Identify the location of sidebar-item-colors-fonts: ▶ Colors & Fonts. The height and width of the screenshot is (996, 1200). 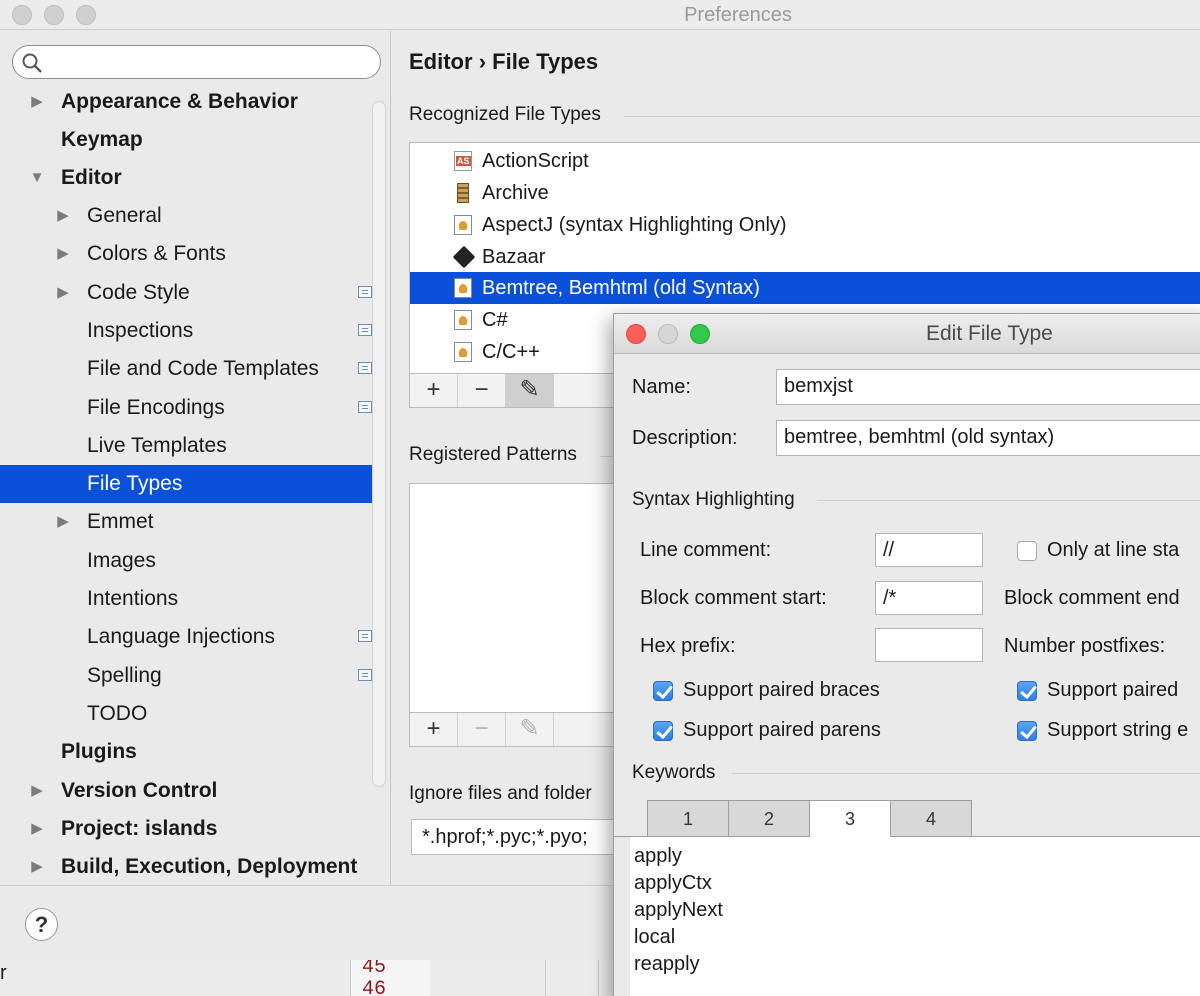
(187, 254).